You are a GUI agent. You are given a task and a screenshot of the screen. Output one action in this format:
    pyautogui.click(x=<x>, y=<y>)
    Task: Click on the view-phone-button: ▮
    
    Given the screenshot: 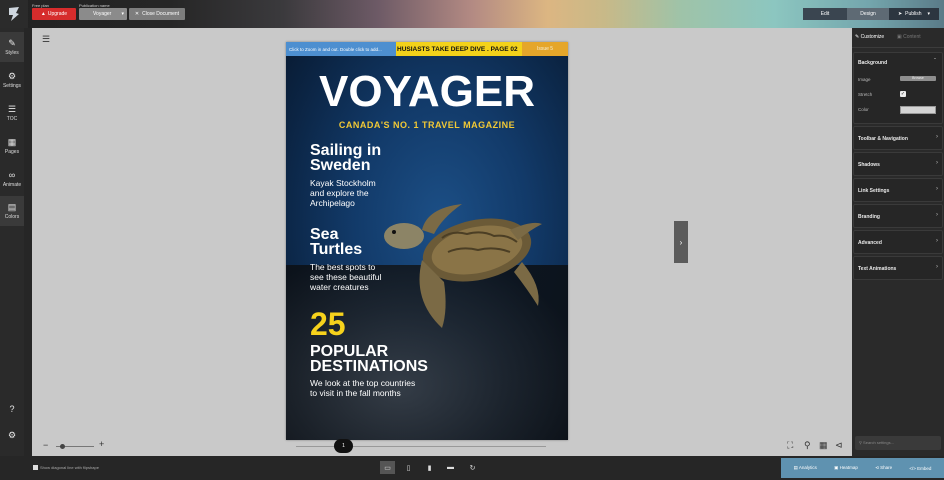 What is the action you would take?
    pyautogui.click(x=429, y=467)
    